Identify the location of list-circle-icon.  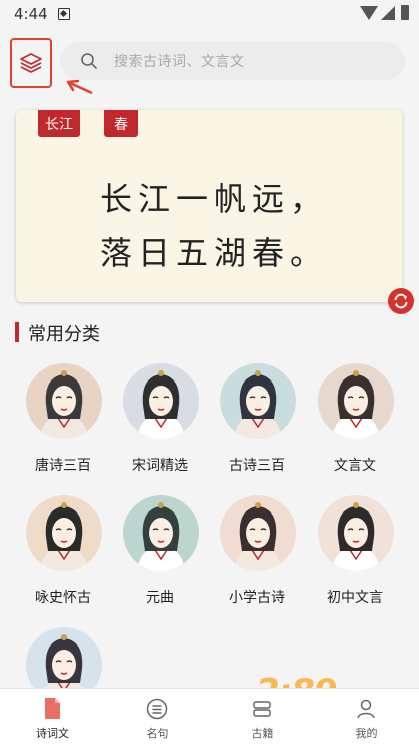
(157, 709).